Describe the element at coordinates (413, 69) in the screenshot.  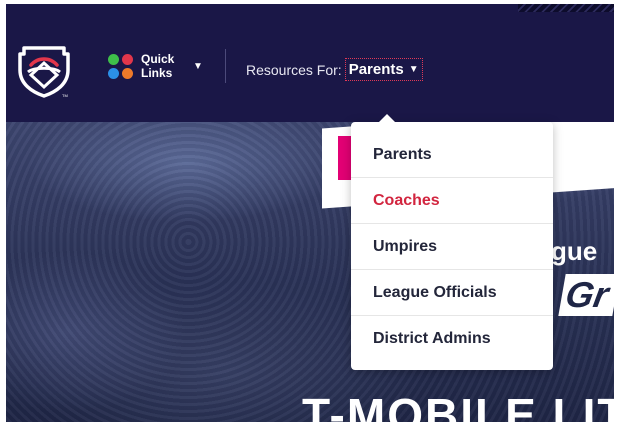
I see `caret-down-icon: ▼` at that location.